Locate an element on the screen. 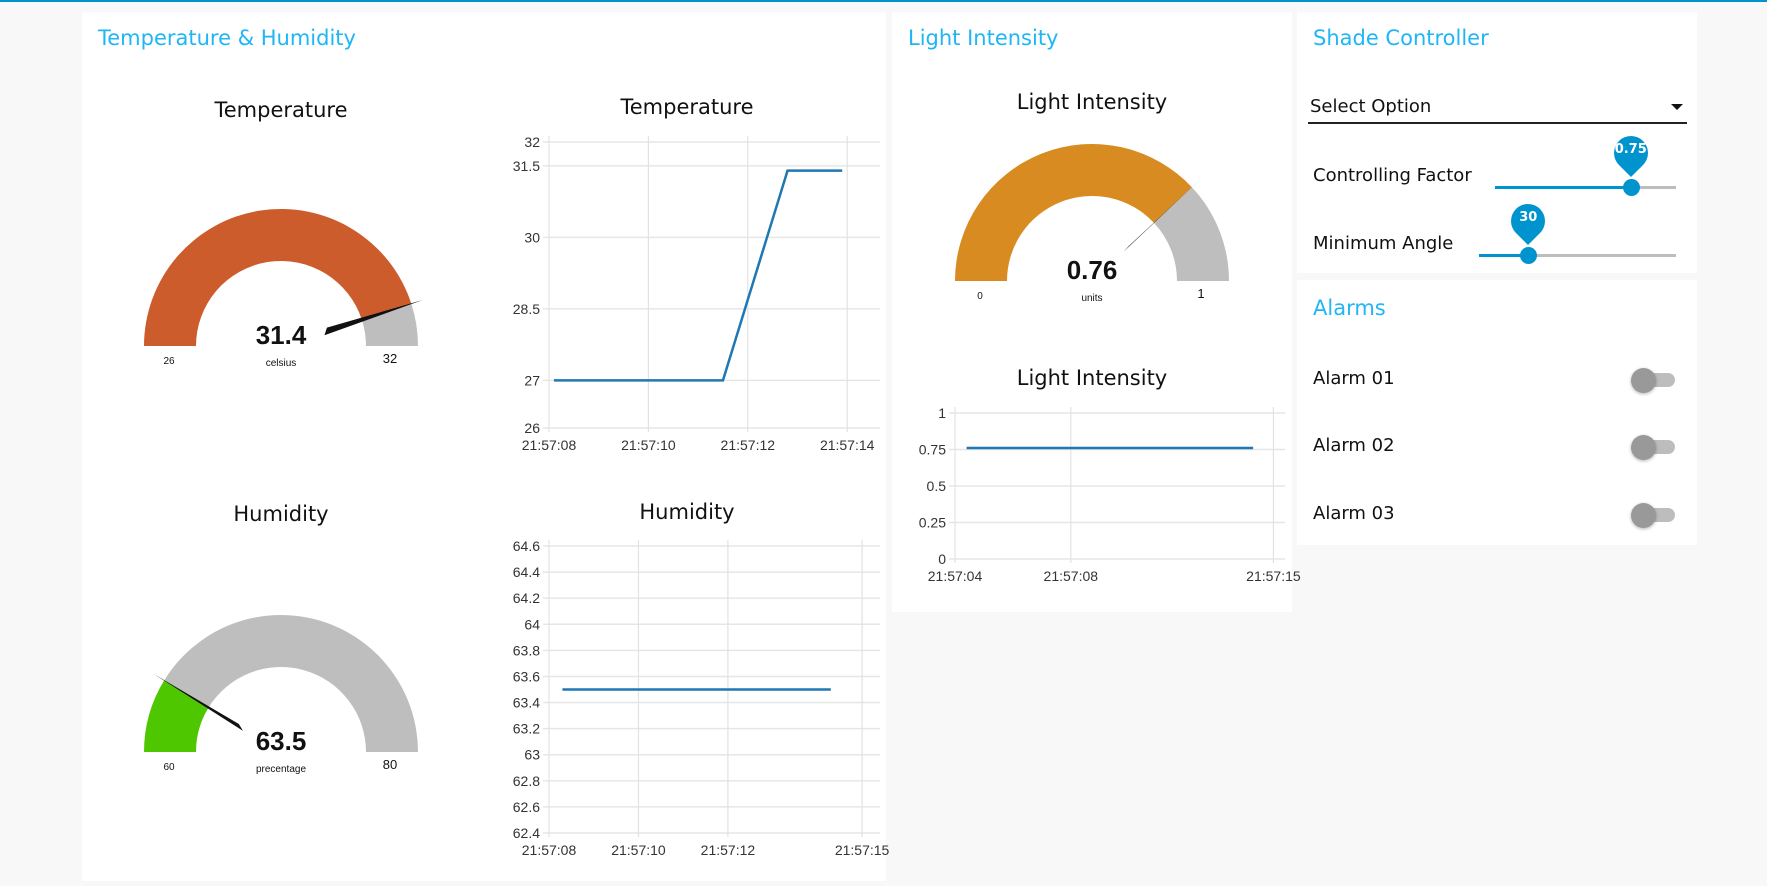 This screenshot has width=1767, height=886. minimum-angle-slider: 30 is located at coordinates (1577, 230).